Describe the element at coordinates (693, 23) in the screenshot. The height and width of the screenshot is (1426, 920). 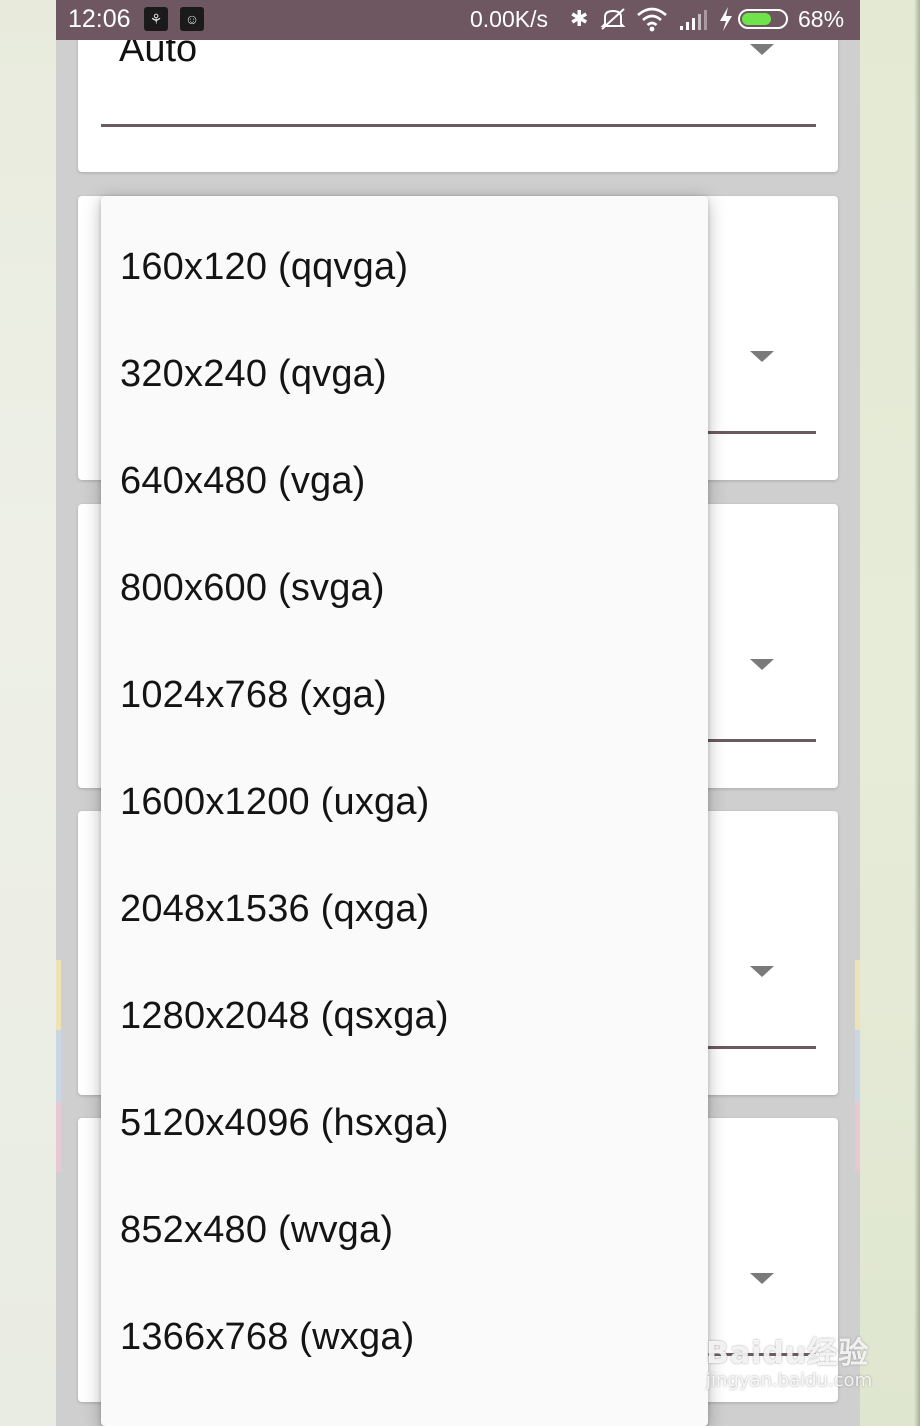
I see `signal-icon` at that location.